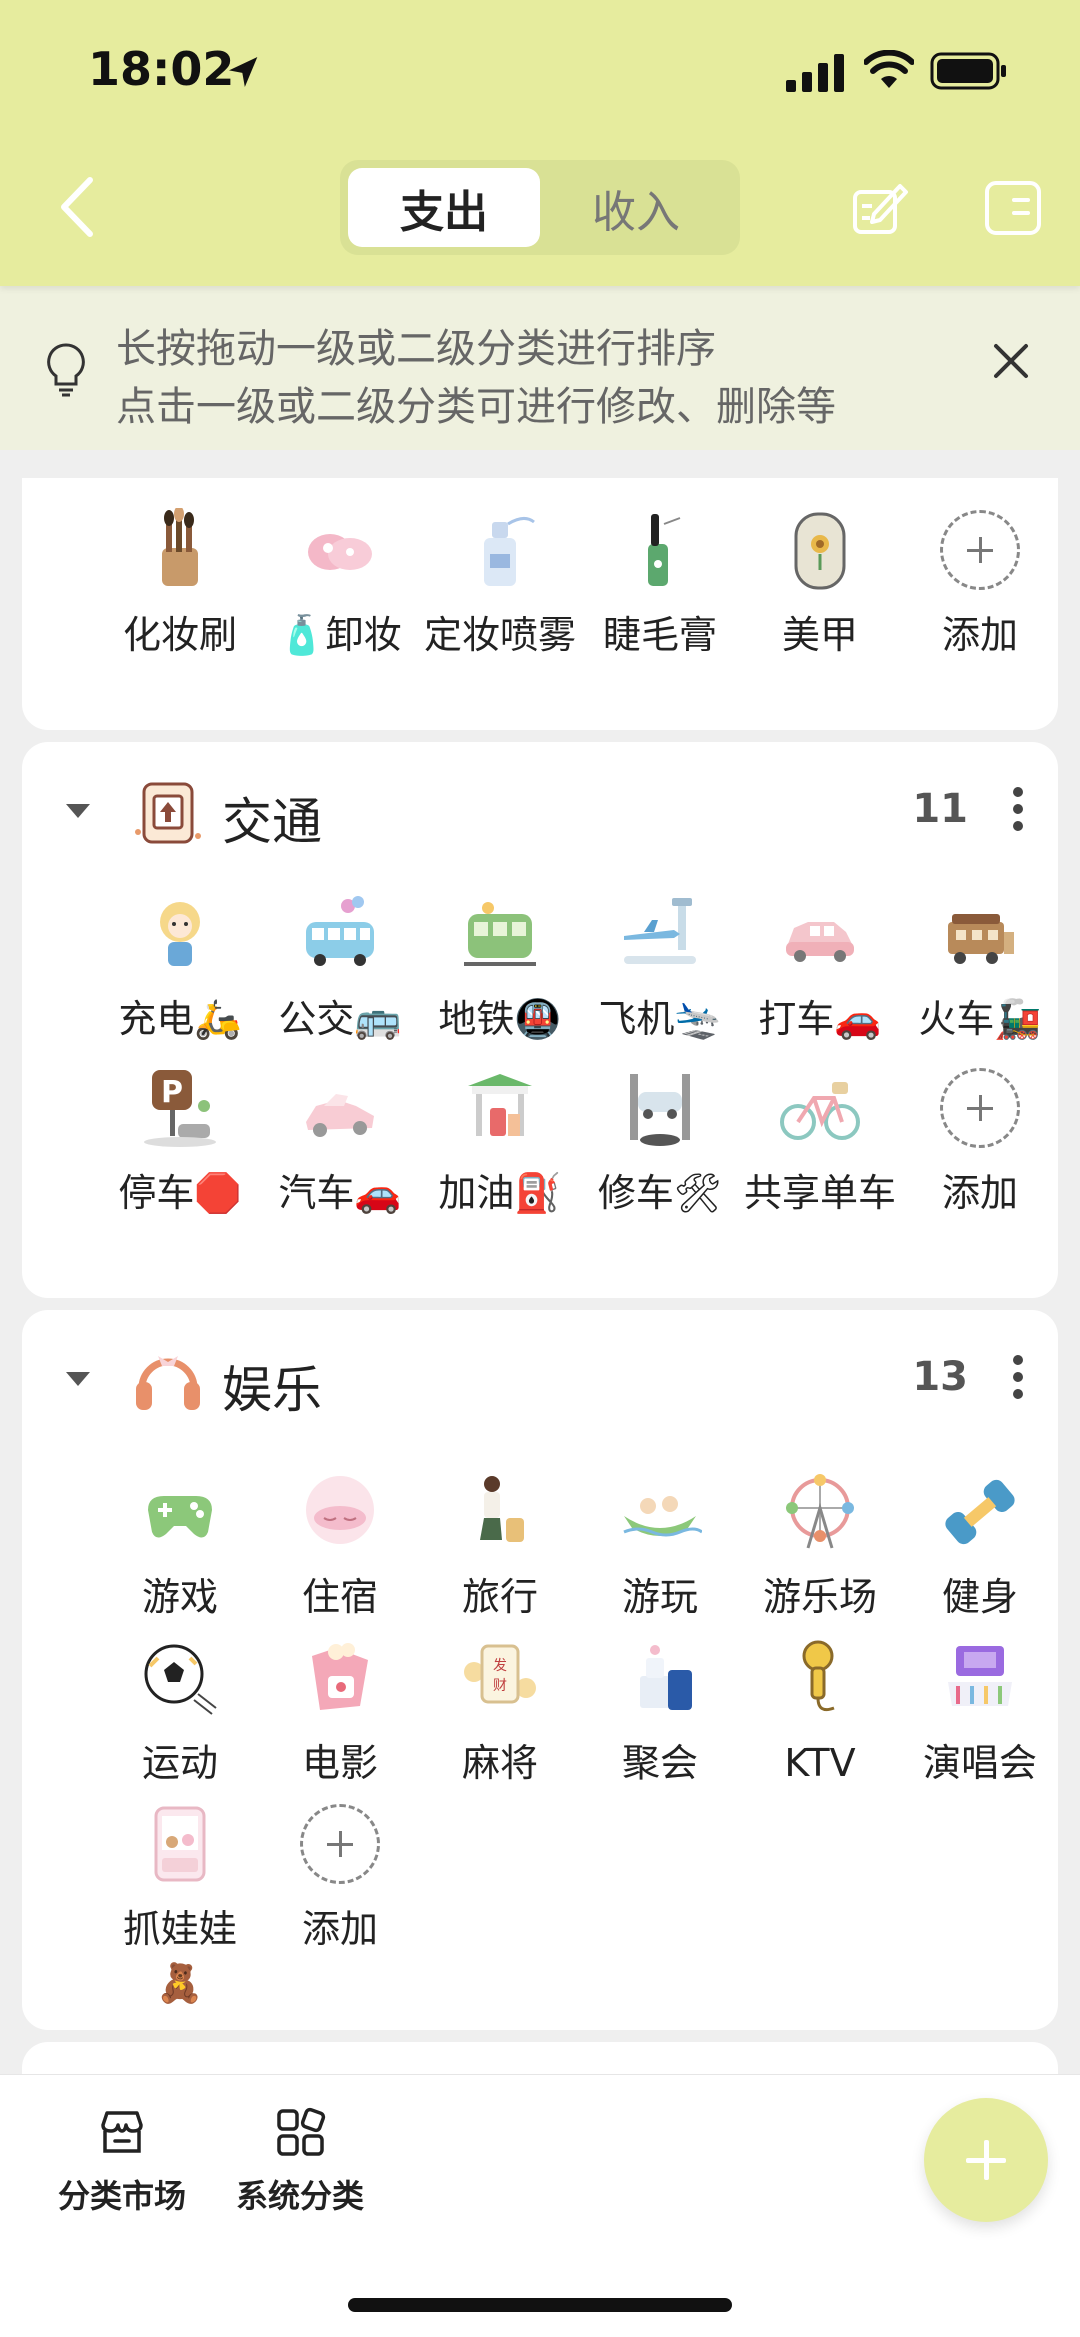 This screenshot has height=2337, width=1080. What do you see at coordinates (340, 1115) in the screenshot?
I see `car-icon` at bounding box center [340, 1115].